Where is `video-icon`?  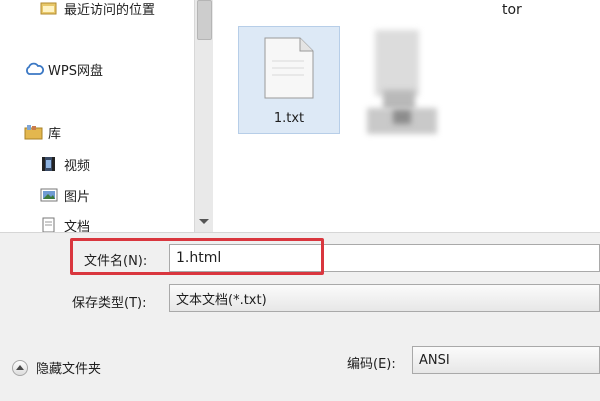 video-icon is located at coordinates (49, 164).